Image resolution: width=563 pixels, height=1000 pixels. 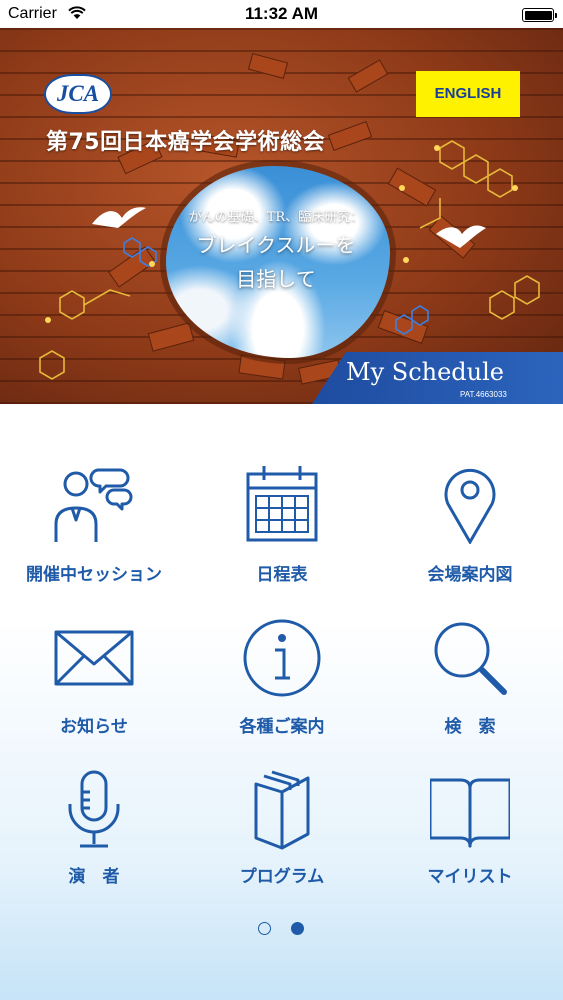 What do you see at coordinates (470, 575) in the screenshot?
I see `menu-label: 会場案内図` at bounding box center [470, 575].